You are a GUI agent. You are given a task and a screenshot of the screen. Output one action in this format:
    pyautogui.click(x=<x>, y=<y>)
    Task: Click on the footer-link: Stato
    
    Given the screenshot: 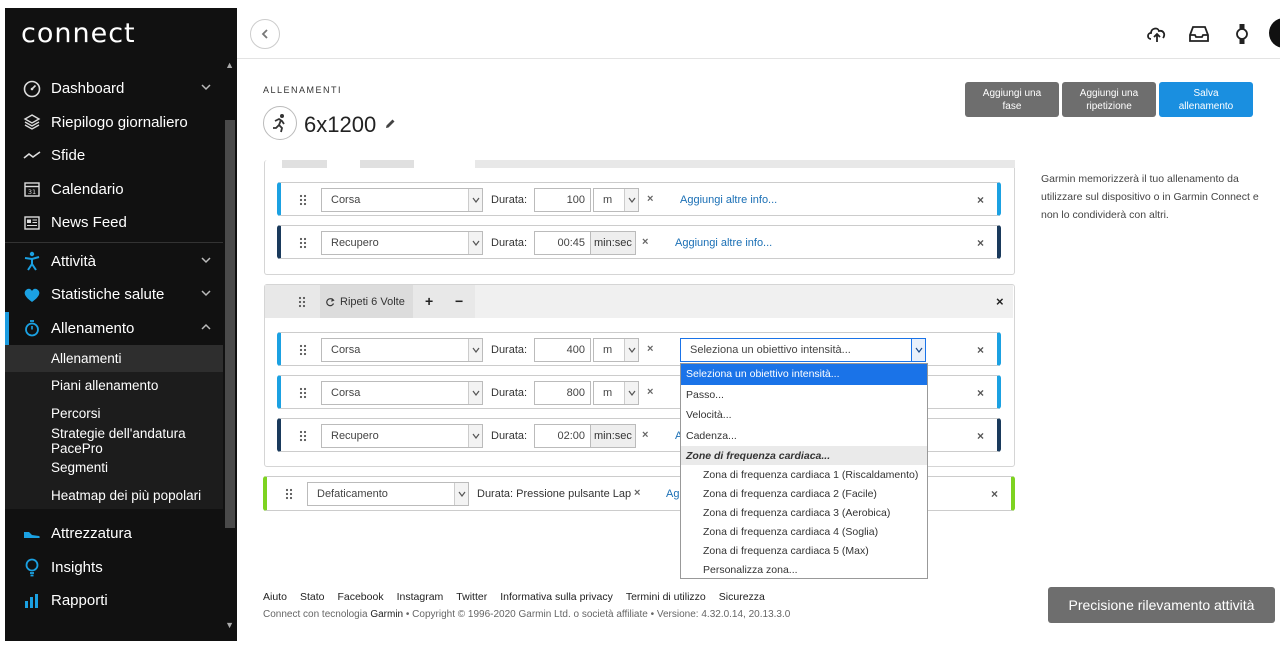 What is the action you would take?
    pyautogui.click(x=312, y=597)
    